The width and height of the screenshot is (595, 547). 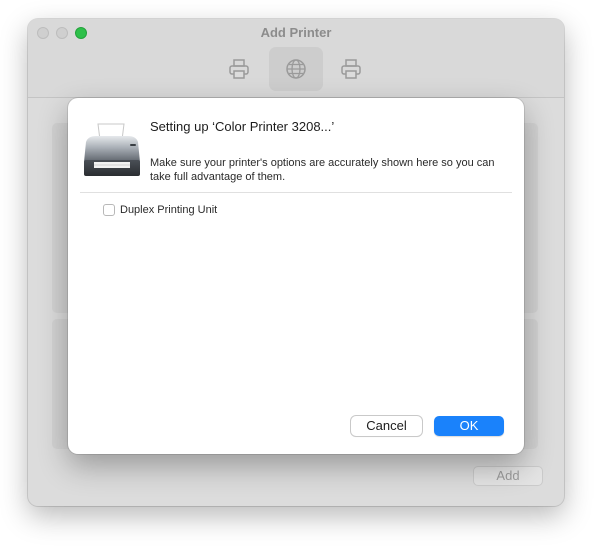 What do you see at coordinates (469, 426) in the screenshot?
I see `ok-button: OK` at bounding box center [469, 426].